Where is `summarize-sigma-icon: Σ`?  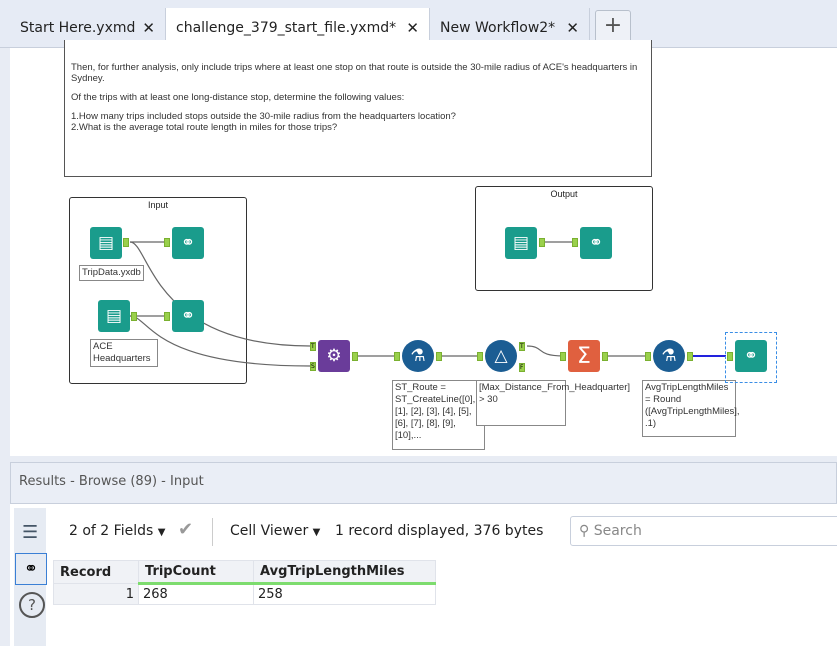
summarize-sigma-icon: Σ is located at coordinates (584, 356).